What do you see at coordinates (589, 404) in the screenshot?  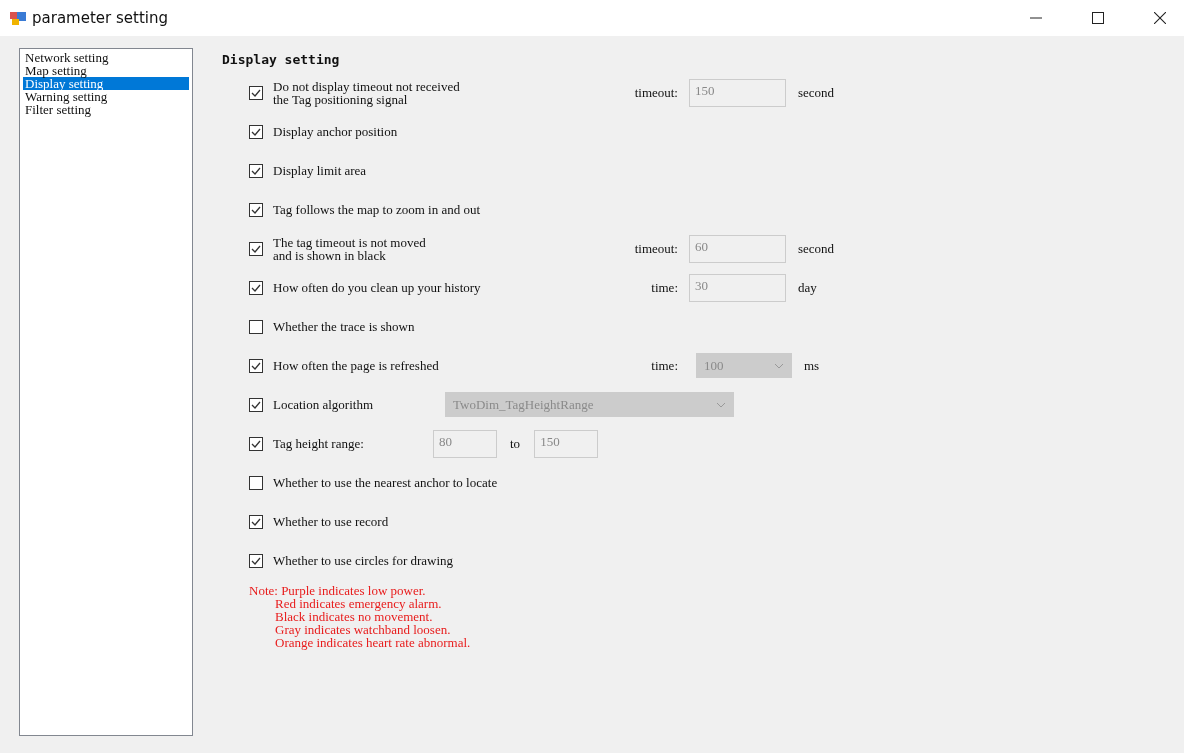 I see `dropdown: TwoDim_TagHeightRange` at bounding box center [589, 404].